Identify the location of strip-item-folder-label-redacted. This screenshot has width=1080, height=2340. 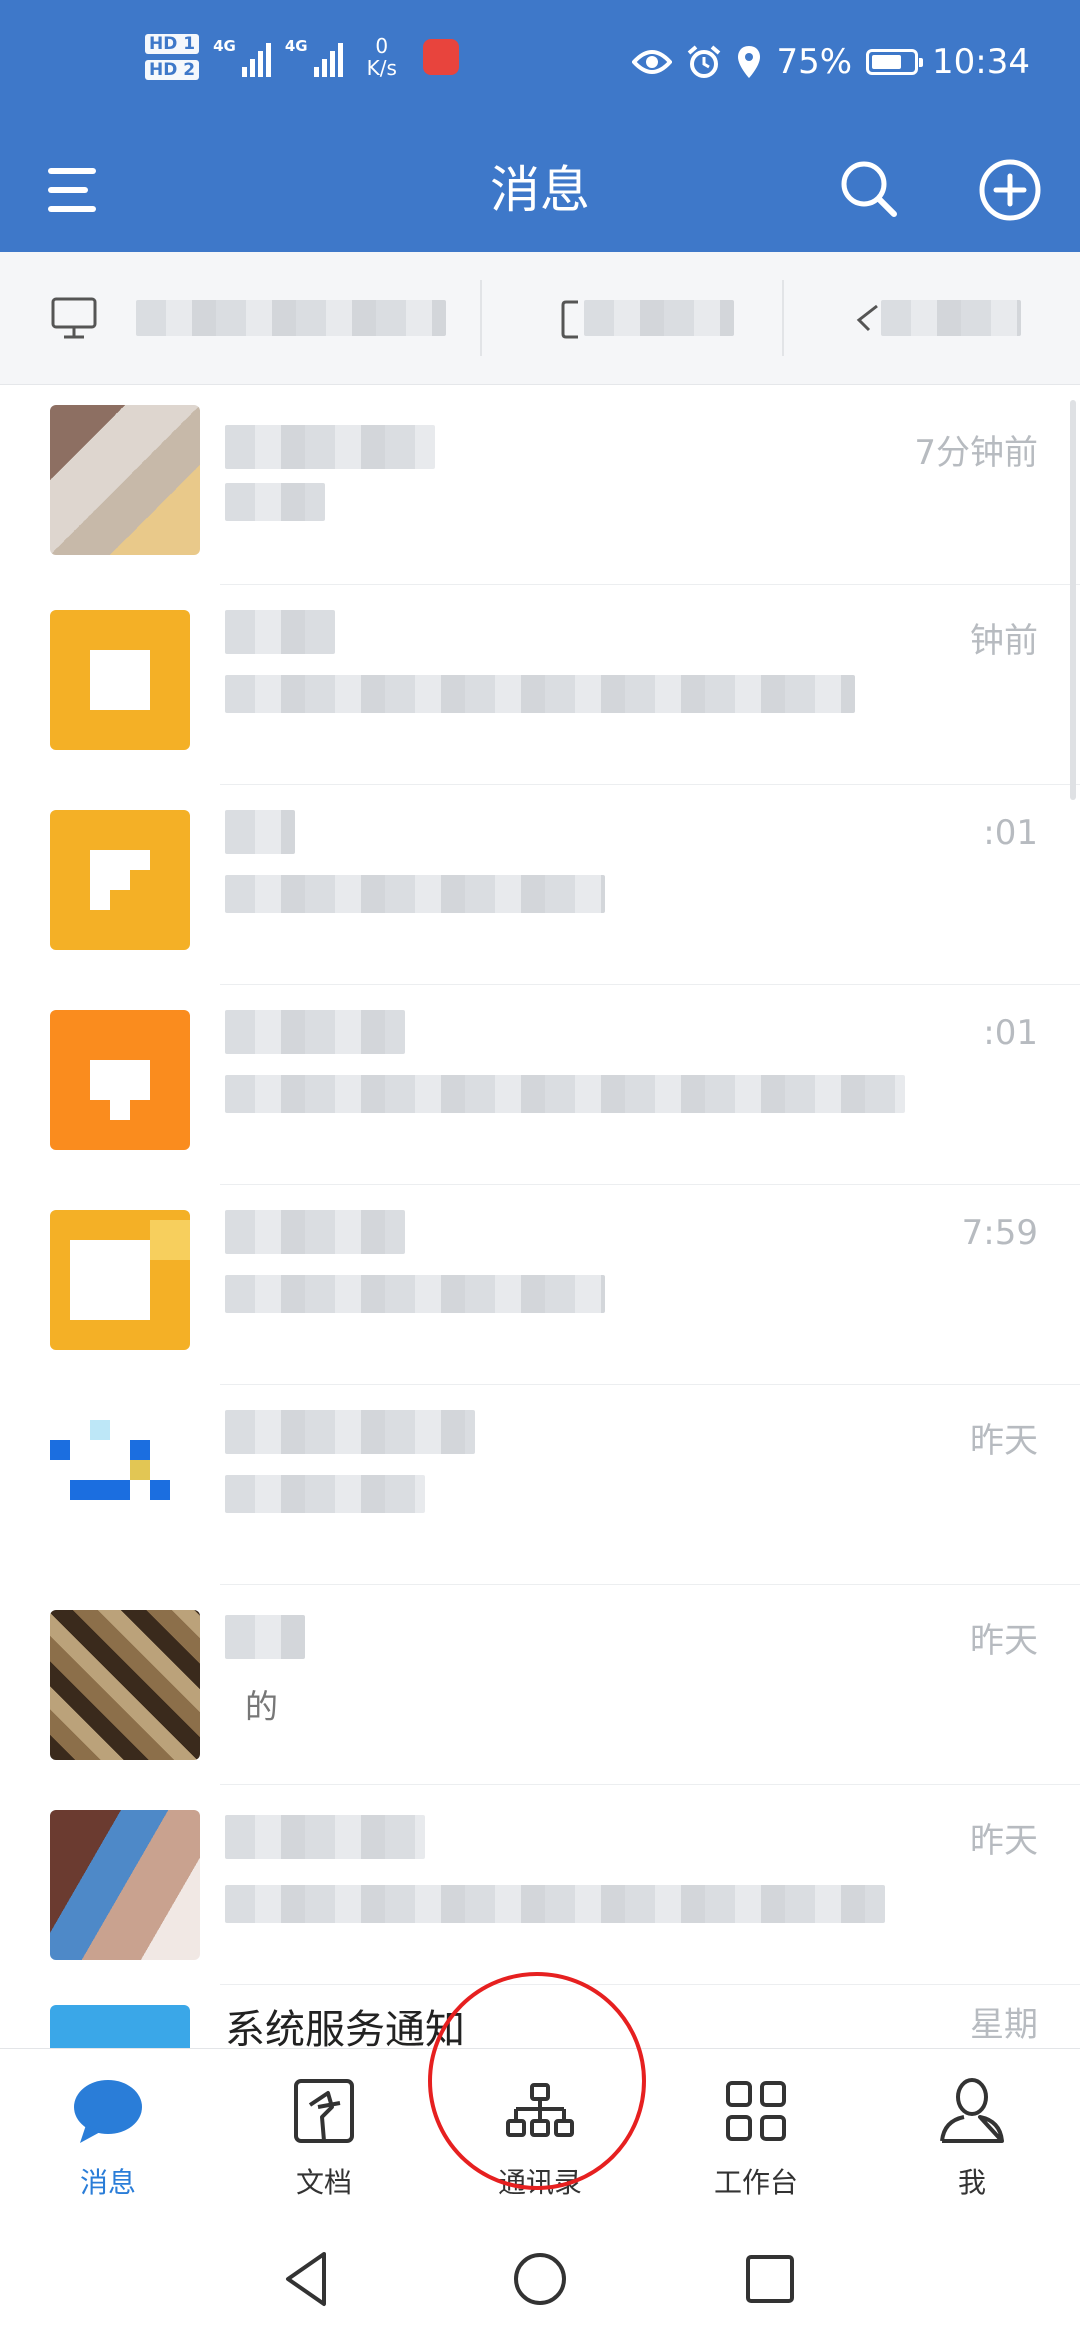
(659, 318).